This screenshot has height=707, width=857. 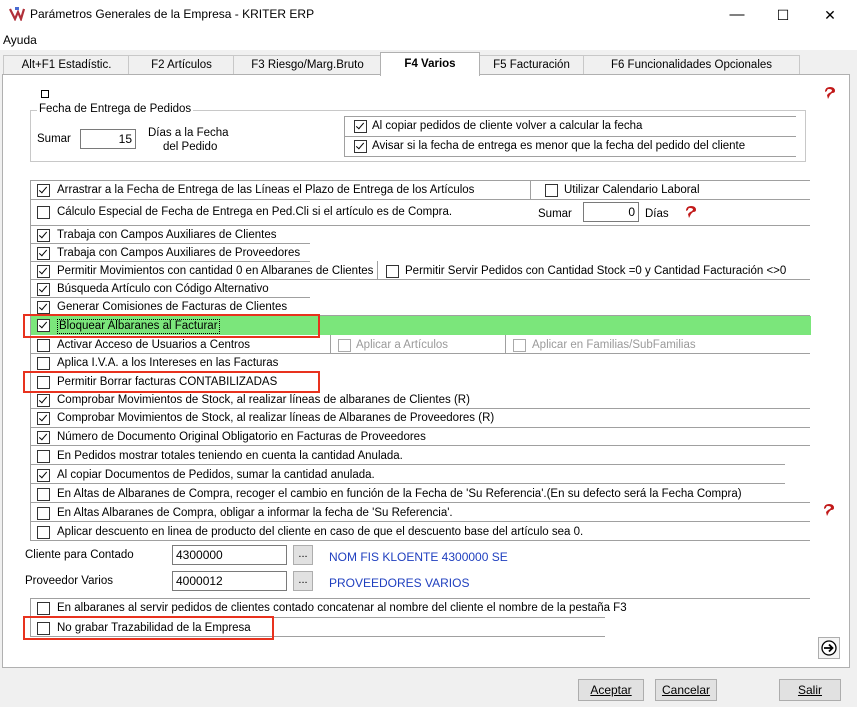 I want to click on arrastrar-checkbox, so click(x=43, y=190).